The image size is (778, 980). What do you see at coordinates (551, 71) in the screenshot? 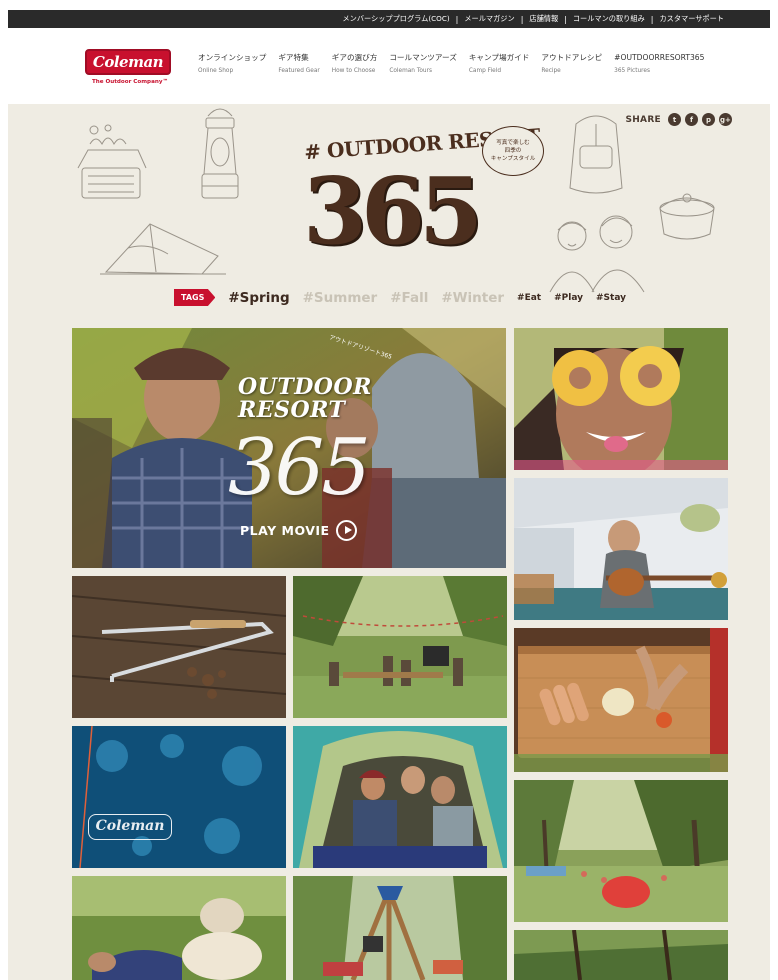
I see `nav-label-en: Recipe` at bounding box center [551, 71].